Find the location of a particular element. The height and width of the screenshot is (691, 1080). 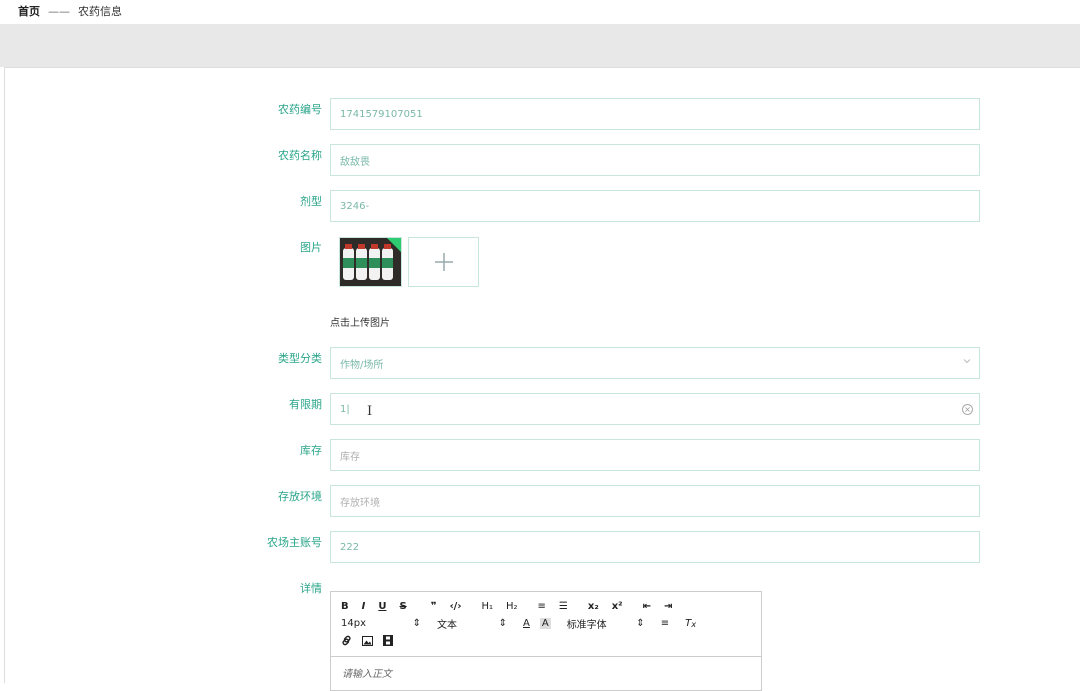

name-field: 敌敌畏 is located at coordinates (655, 160).